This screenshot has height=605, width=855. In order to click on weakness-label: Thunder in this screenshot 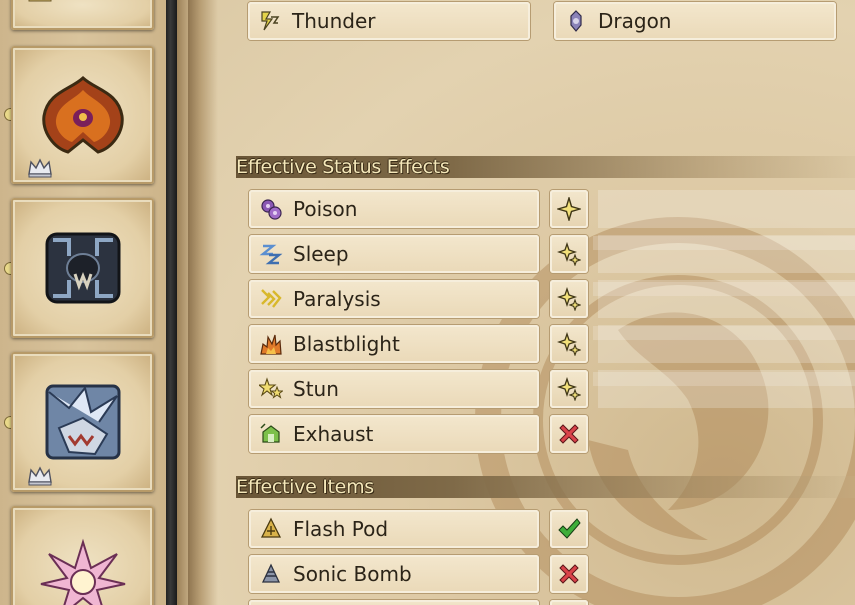, I will do `click(334, 21)`.